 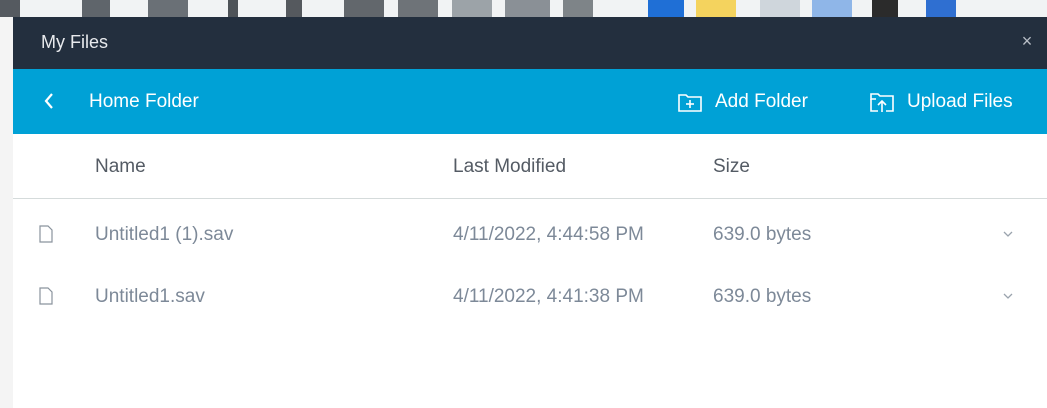 What do you see at coordinates (960, 101) in the screenshot?
I see `upload-files-label: Upload Files` at bounding box center [960, 101].